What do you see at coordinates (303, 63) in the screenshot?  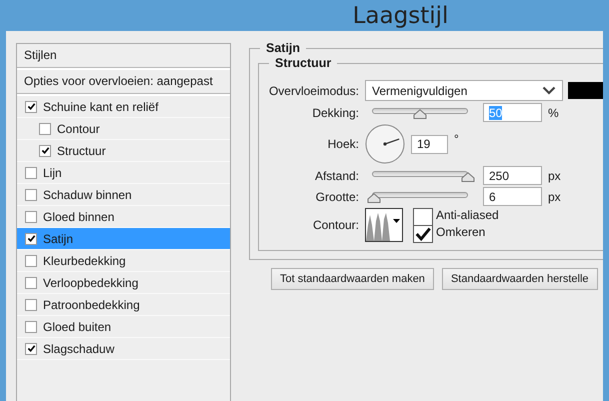 I see `group-title: Structuur` at bounding box center [303, 63].